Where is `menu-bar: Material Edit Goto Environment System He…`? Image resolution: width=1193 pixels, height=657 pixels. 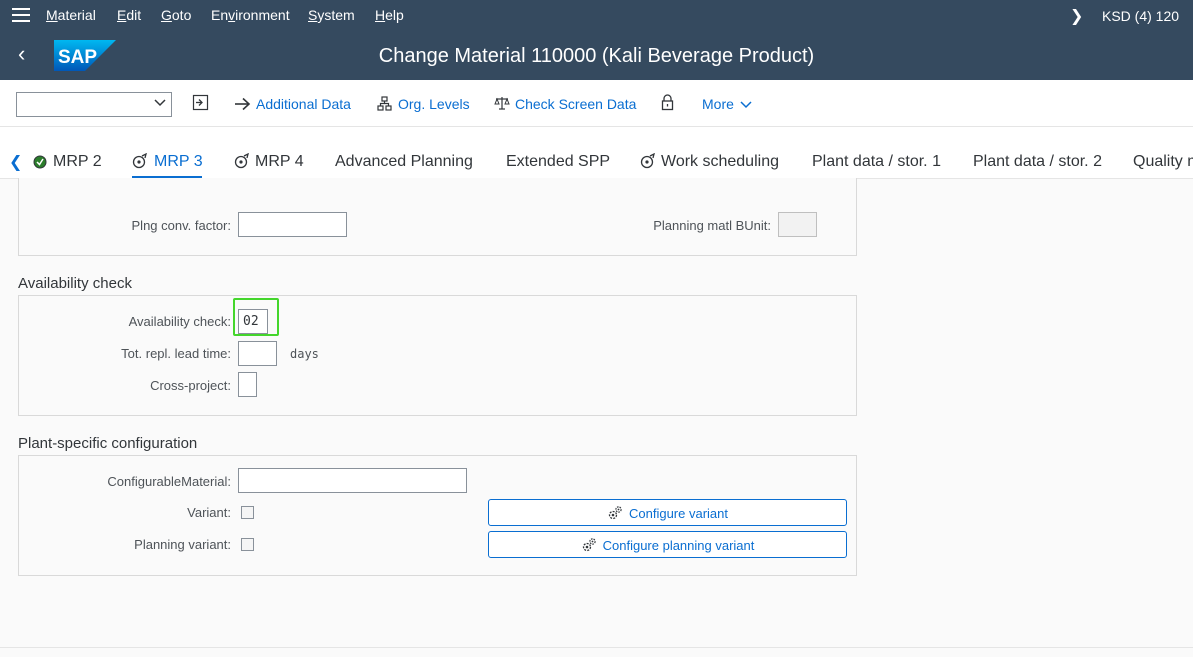
menu-bar: Material Edit Goto Environment System He… is located at coordinates (596, 15).